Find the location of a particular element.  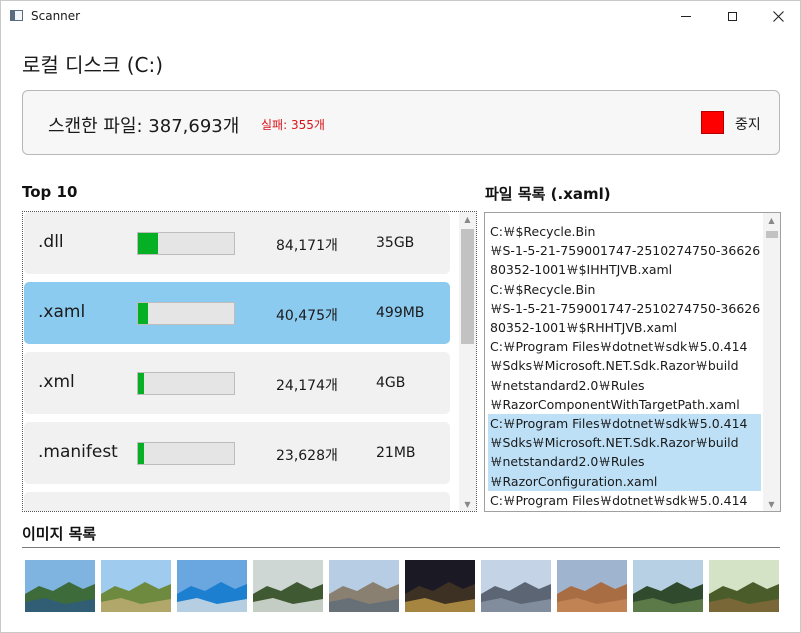

forest-trail-thumbnail is located at coordinates (668, 586).